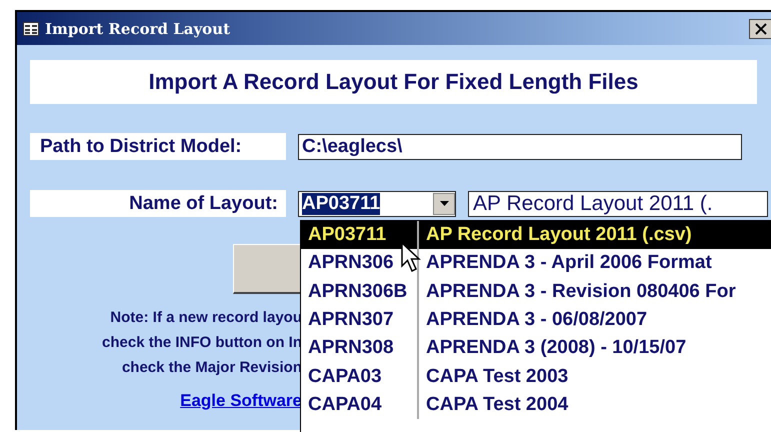 This screenshot has height=432, width=771. What do you see at coordinates (536, 320) in the screenshot?
I see `dropdown-item: APRN307 APRENDA 3 - 06/08/2007` at bounding box center [536, 320].